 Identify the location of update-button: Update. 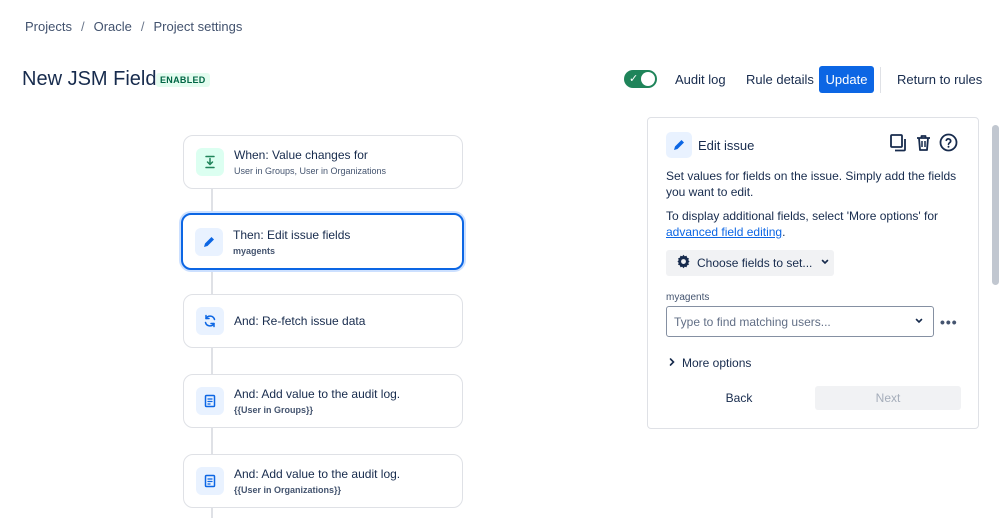
(846, 79).